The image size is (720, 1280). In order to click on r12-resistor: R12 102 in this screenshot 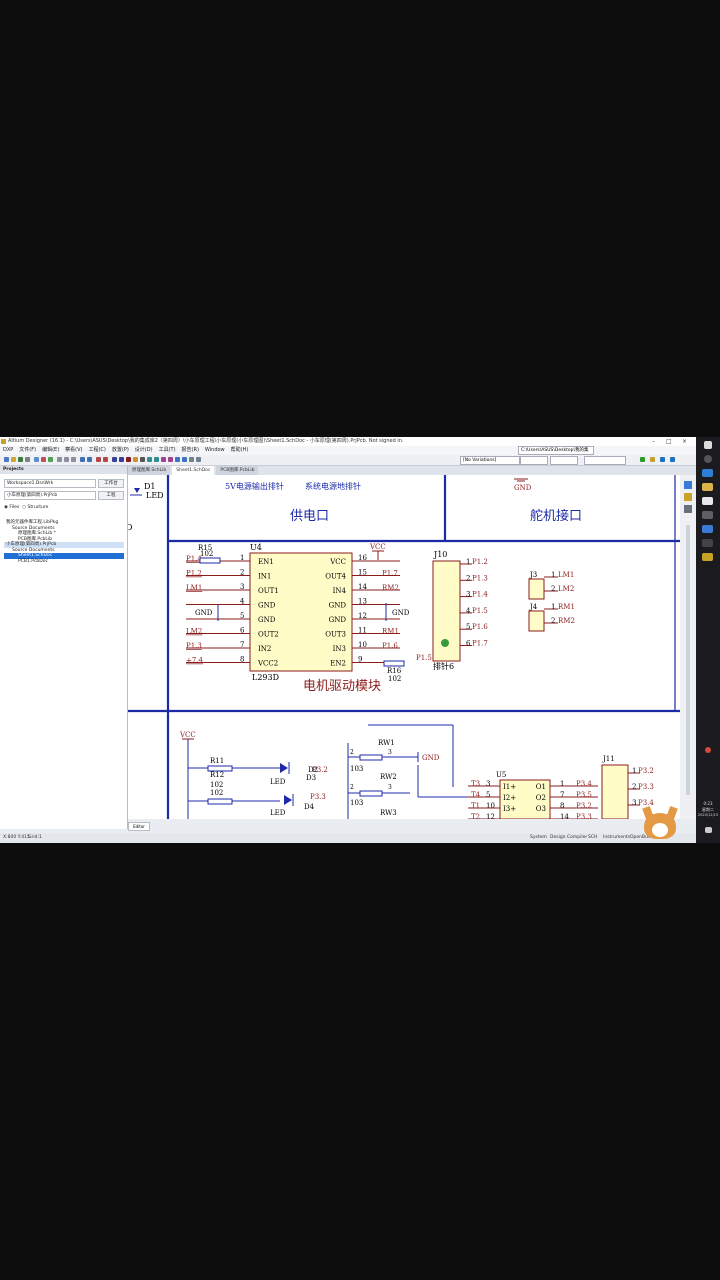, I will do `click(234, 788)`.